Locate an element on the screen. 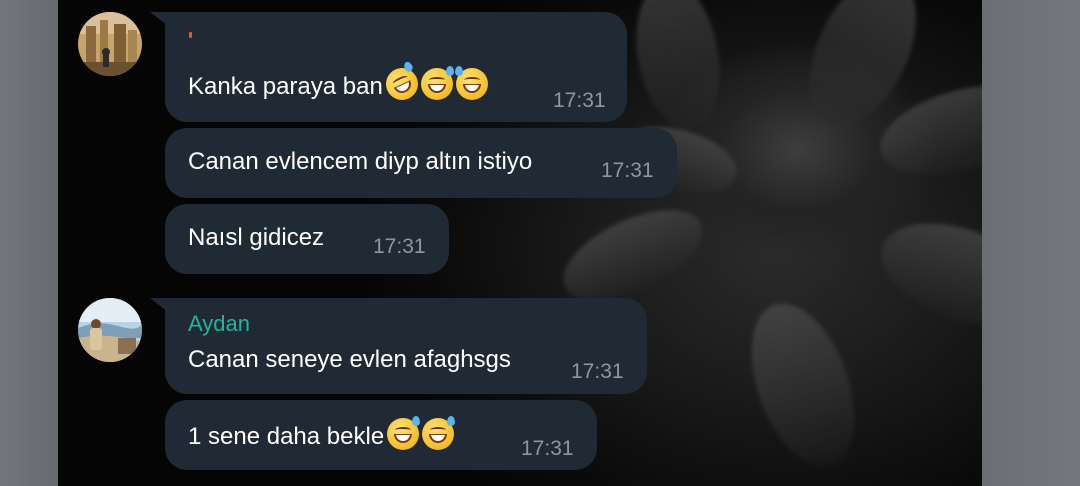 This screenshot has height=486, width=1080. message-text: 1 sene daha bekle is located at coordinates (322, 433).